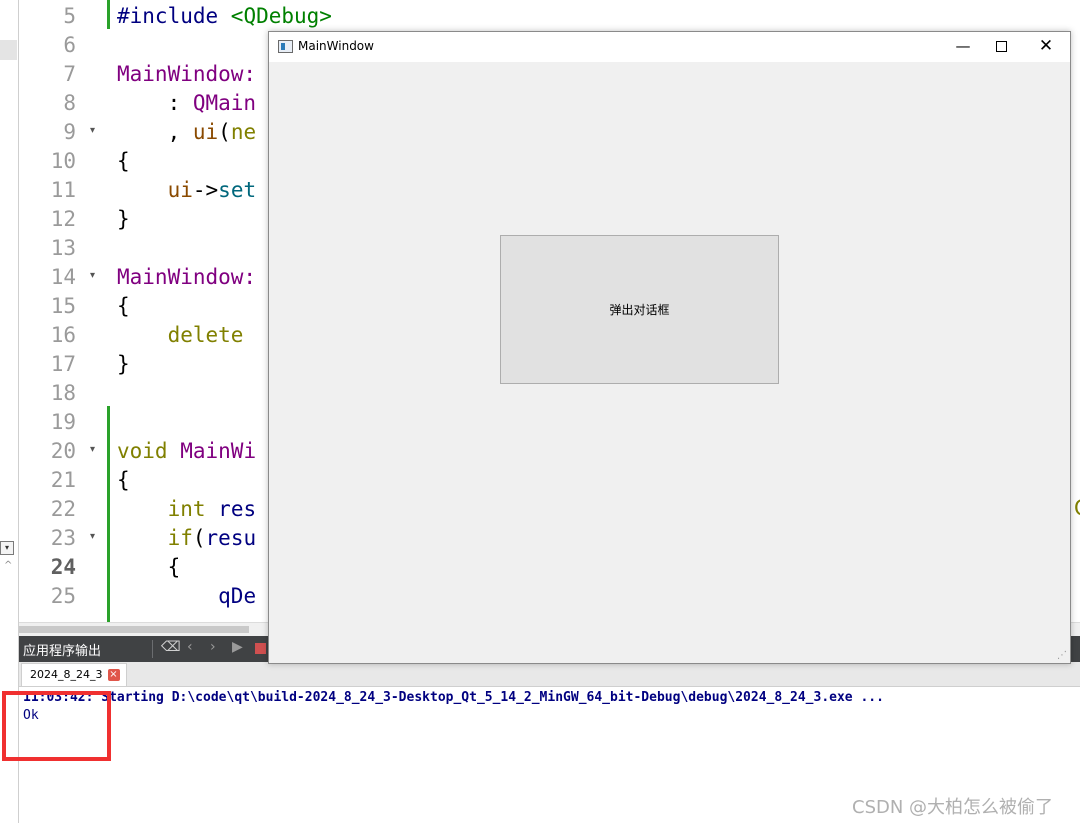  Describe the element at coordinates (69, 45) in the screenshot. I see `line-number: 6` at that location.